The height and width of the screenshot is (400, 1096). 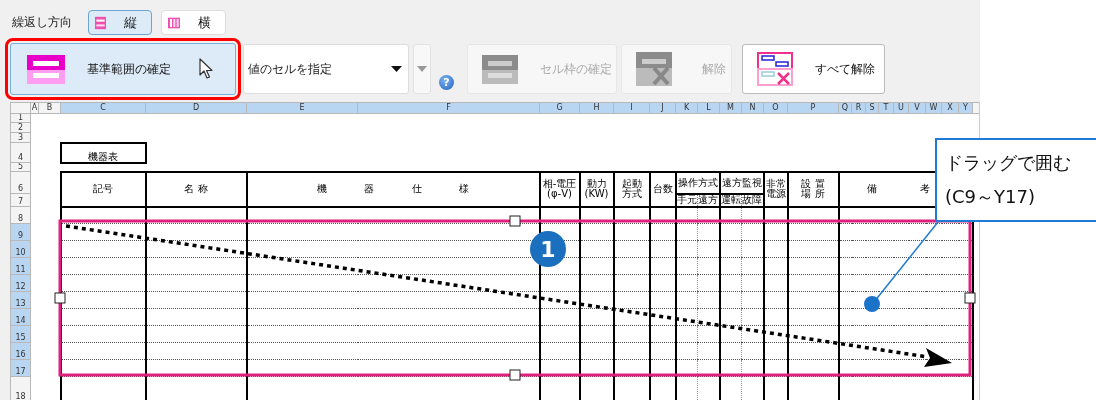 What do you see at coordinates (752, 108) in the screenshot?
I see `column-header: N` at bounding box center [752, 108].